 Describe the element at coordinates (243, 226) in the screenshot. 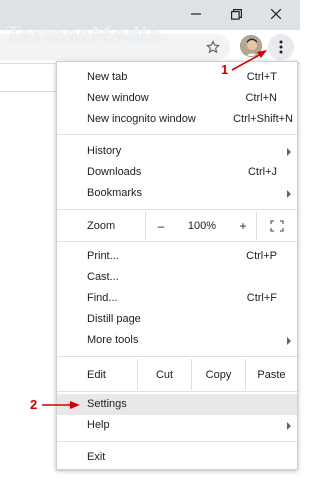

I see `zoom-in-button: +` at that location.